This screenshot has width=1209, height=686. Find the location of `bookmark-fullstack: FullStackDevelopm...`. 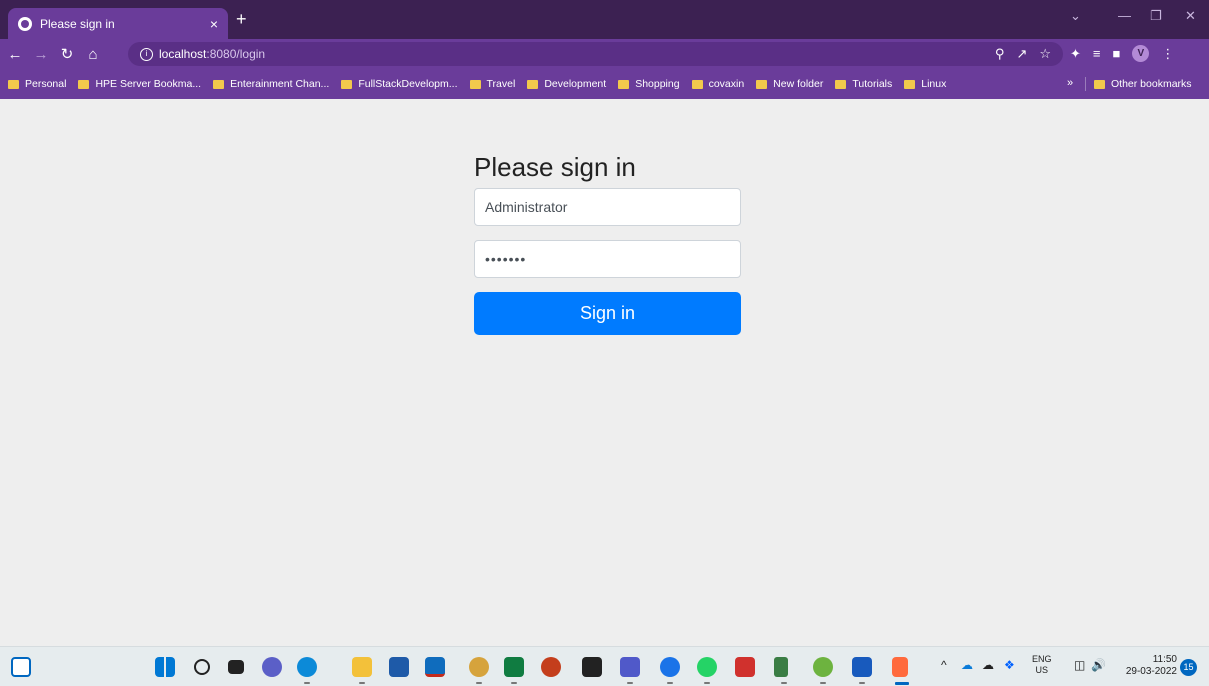

bookmark-fullstack: FullStackDevelopm... is located at coordinates (399, 84).